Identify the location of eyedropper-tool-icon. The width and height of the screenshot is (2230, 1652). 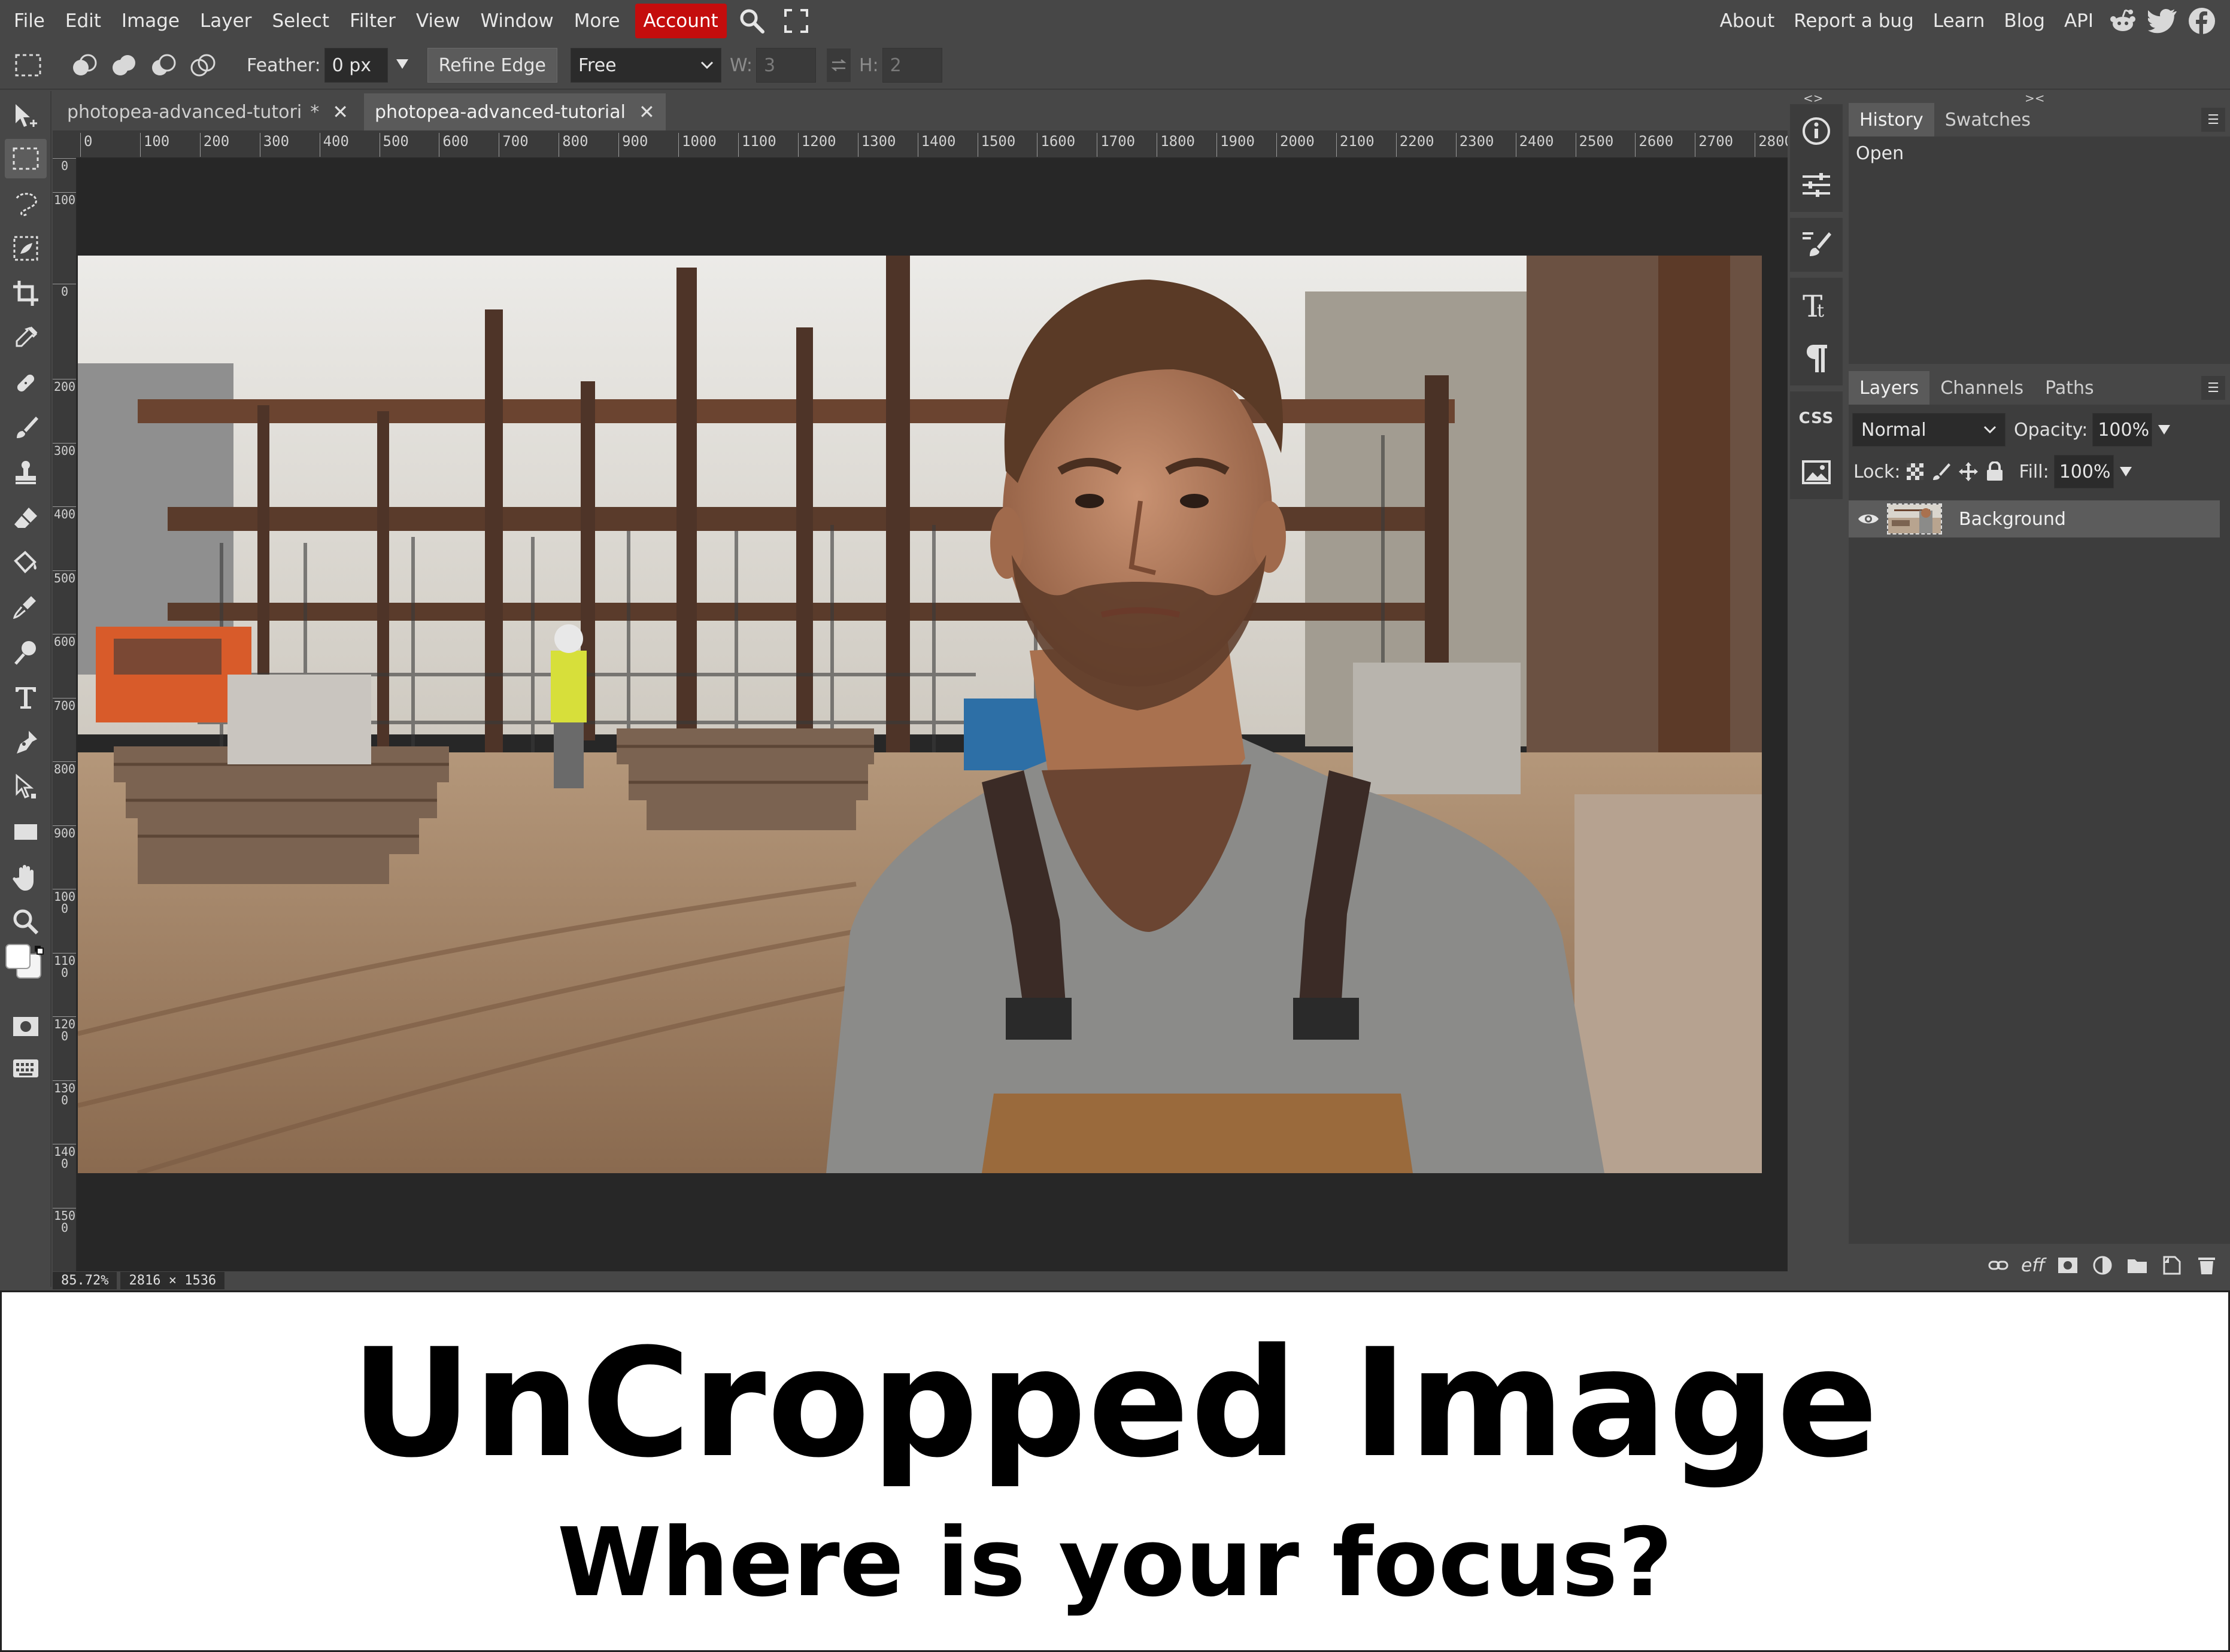
(26, 338).